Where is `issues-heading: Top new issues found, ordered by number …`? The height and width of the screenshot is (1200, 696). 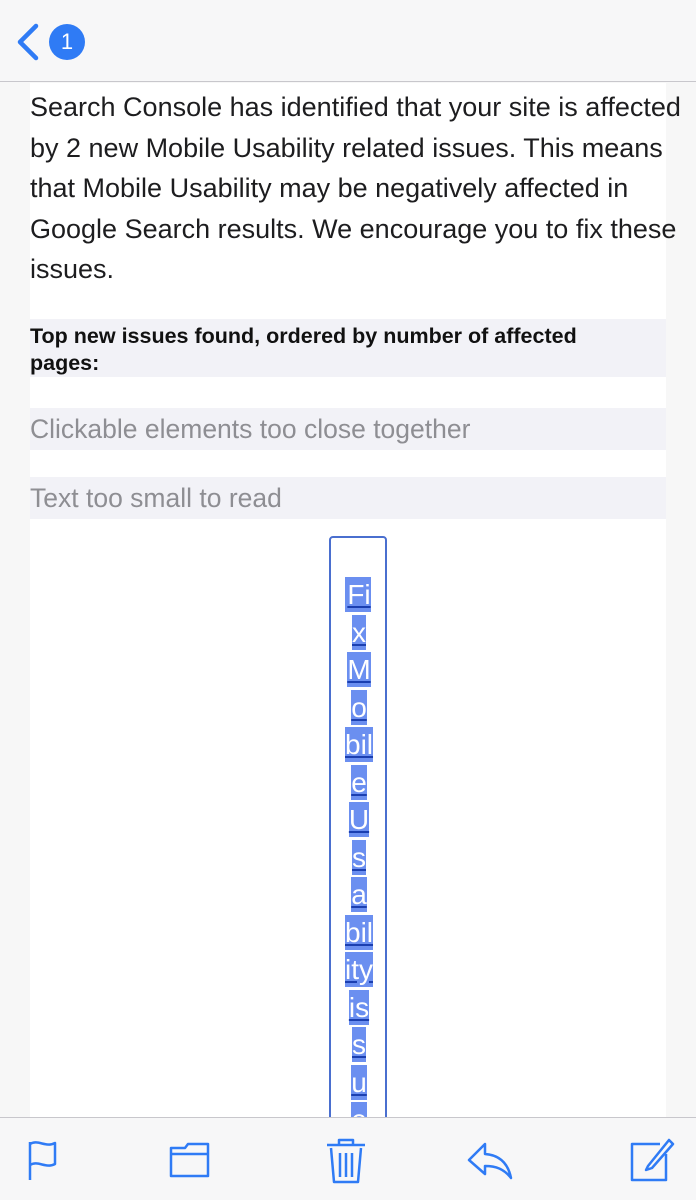
issues-heading: Top new issues found, ordered by number … is located at coordinates (303, 349).